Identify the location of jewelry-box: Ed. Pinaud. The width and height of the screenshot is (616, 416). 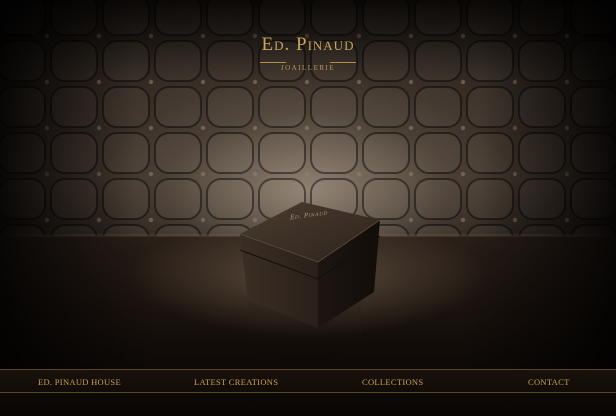
(310, 285).